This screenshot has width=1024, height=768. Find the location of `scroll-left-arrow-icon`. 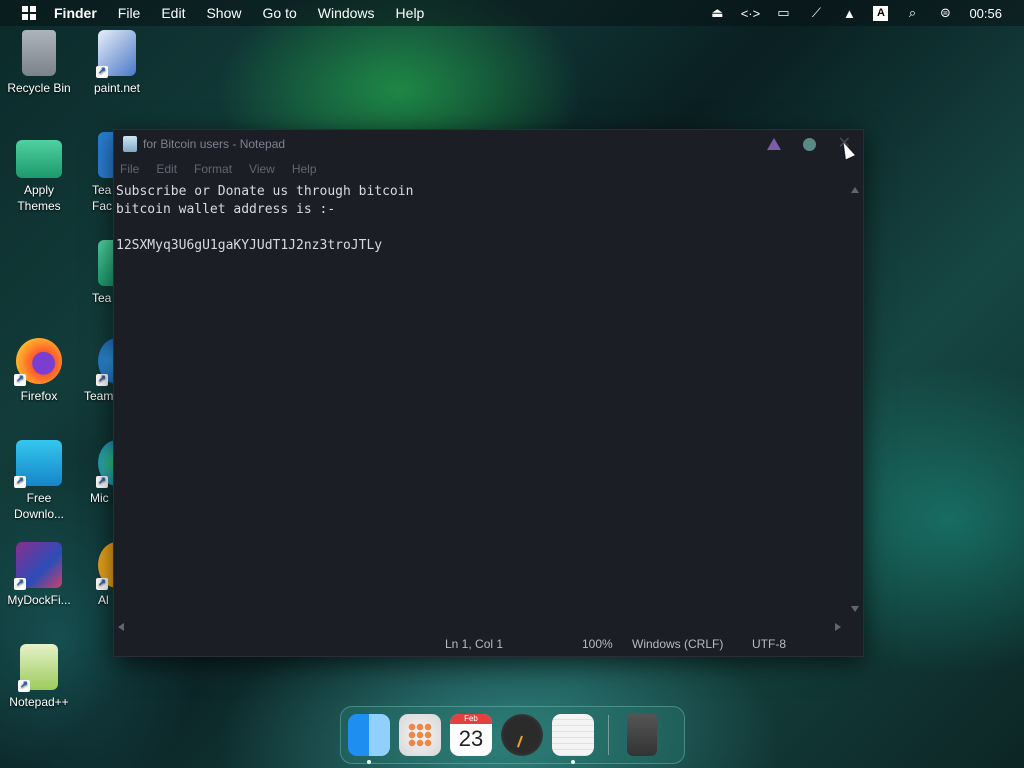

scroll-left-arrow-icon is located at coordinates (121, 627).